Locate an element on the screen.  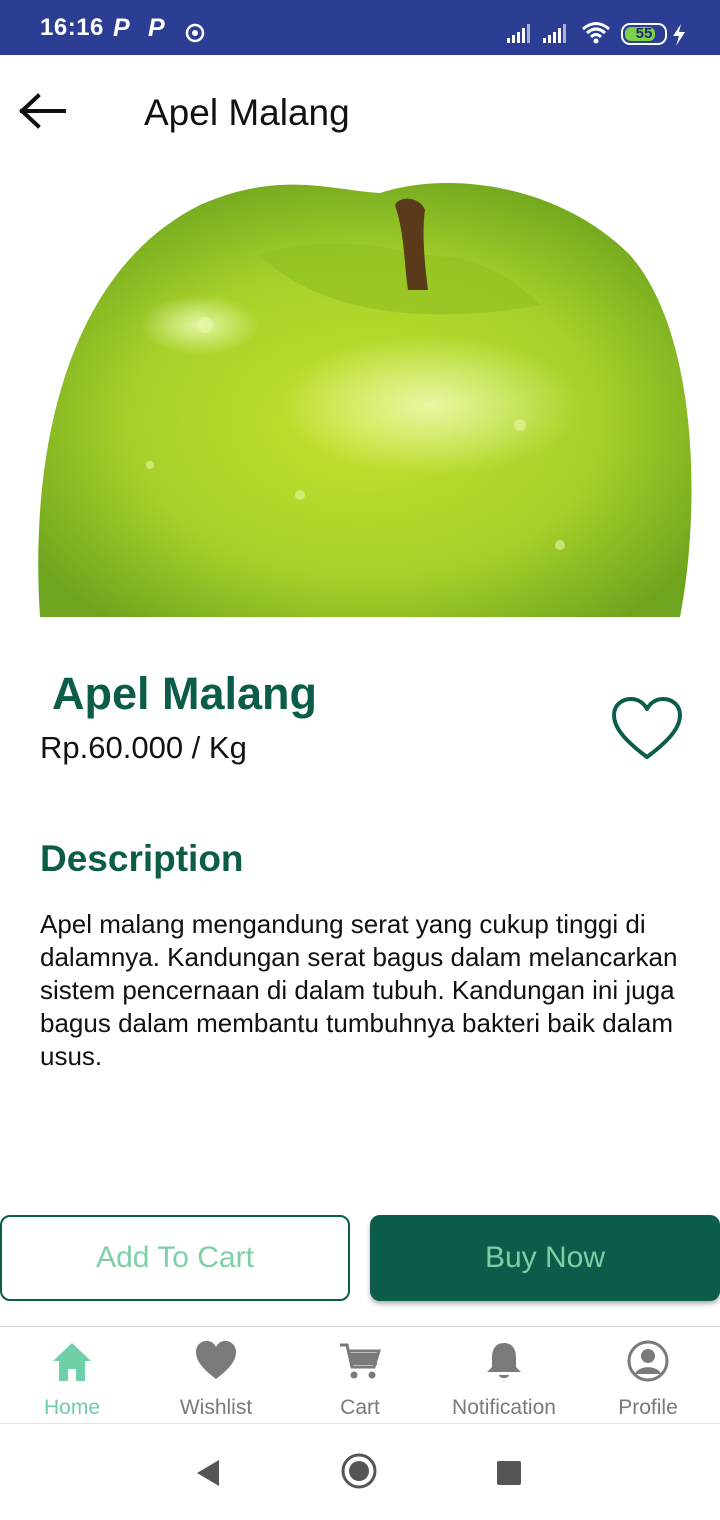
nav-item-wishlist: Wishlist is located at coordinates (216, 1376).